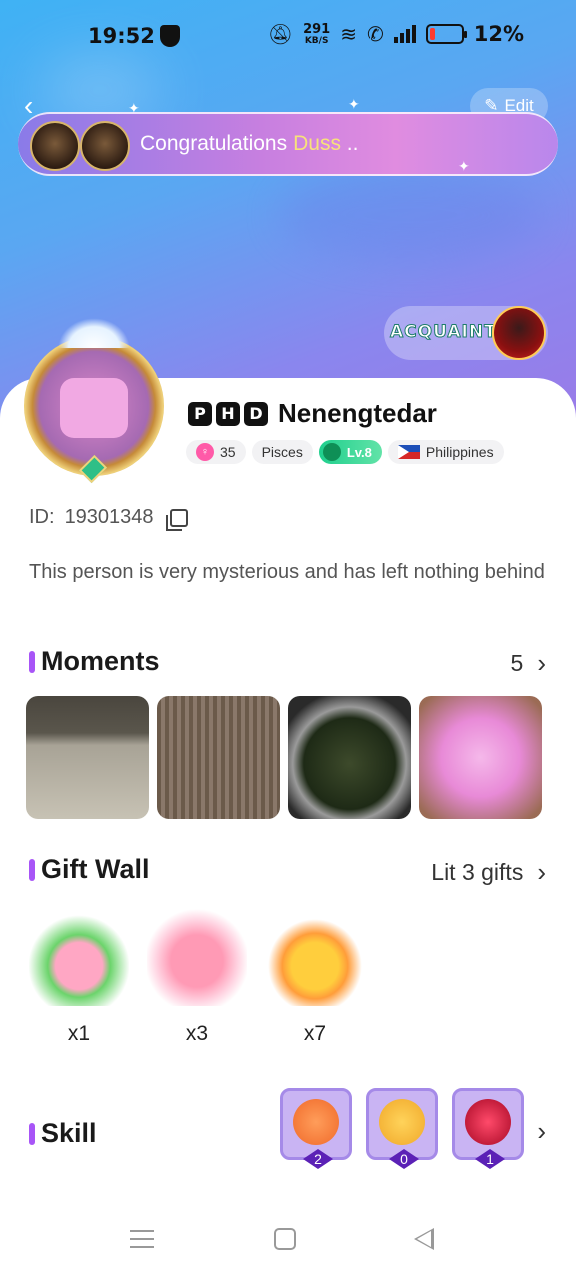  I want to click on gift-wall-header: Gift Wall, so click(89, 869).